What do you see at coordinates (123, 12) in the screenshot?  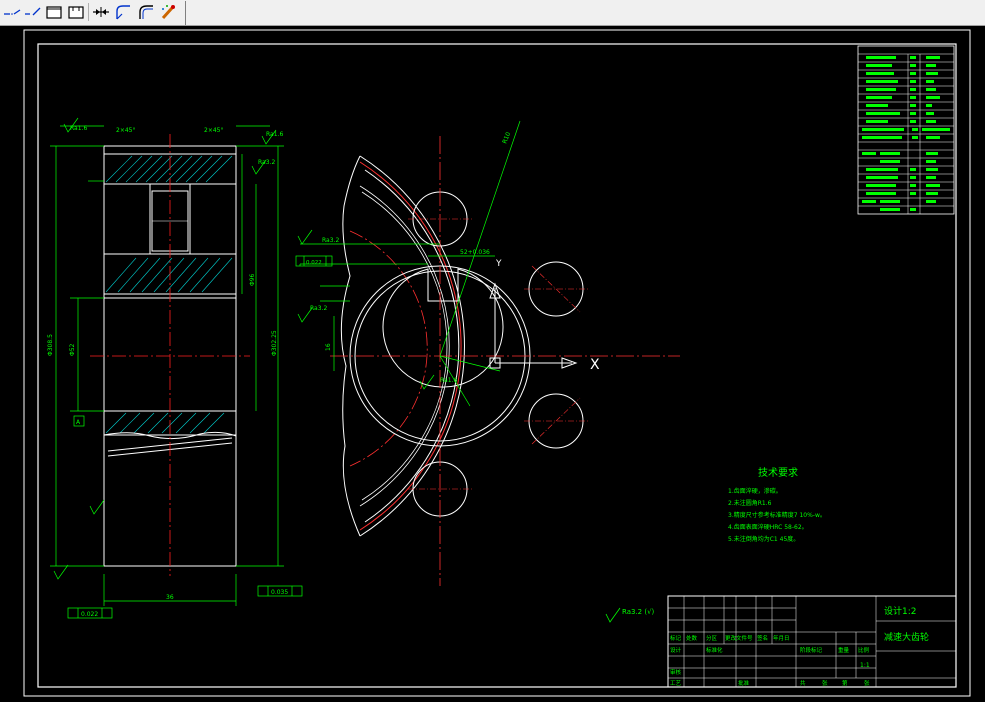 I see `curve-icon` at bounding box center [123, 12].